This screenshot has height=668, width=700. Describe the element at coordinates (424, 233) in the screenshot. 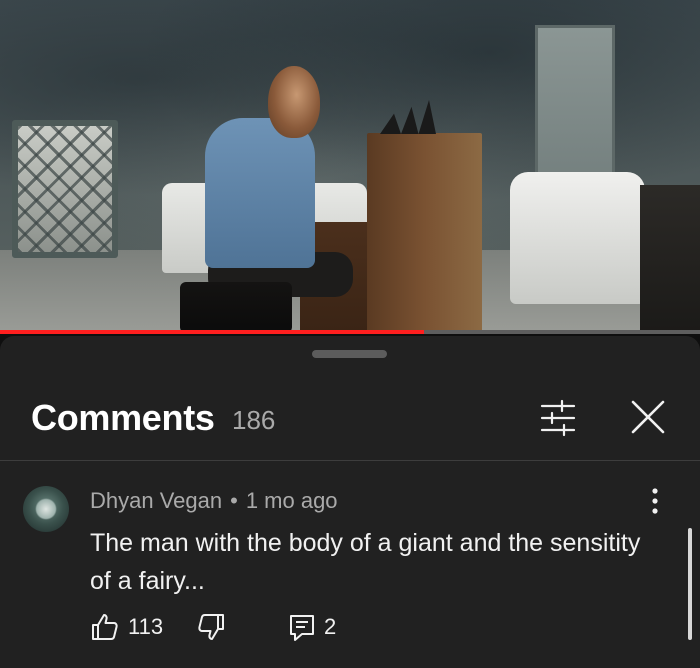

I see `video-piano` at that location.